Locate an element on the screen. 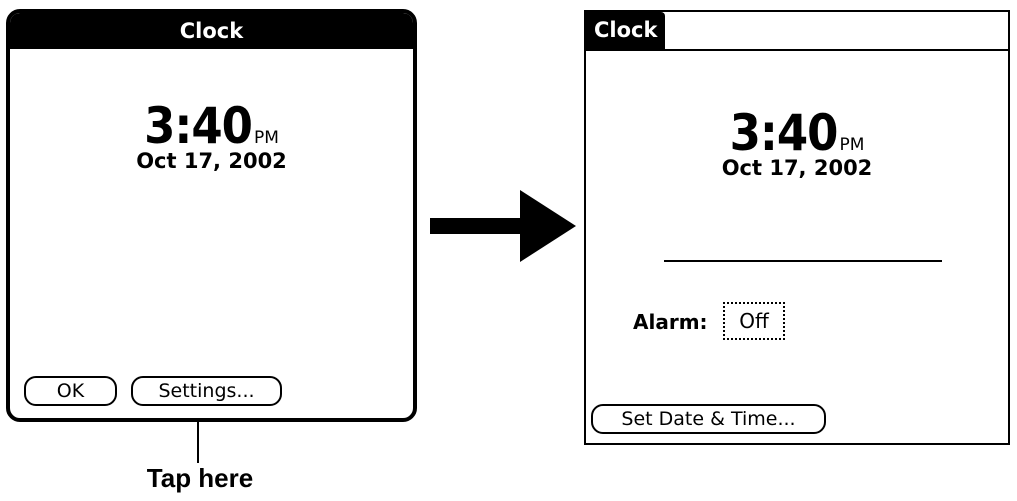 Image resolution: width=1017 pixels, height=501 pixels. alarm-label: Alarm: is located at coordinates (670, 322).